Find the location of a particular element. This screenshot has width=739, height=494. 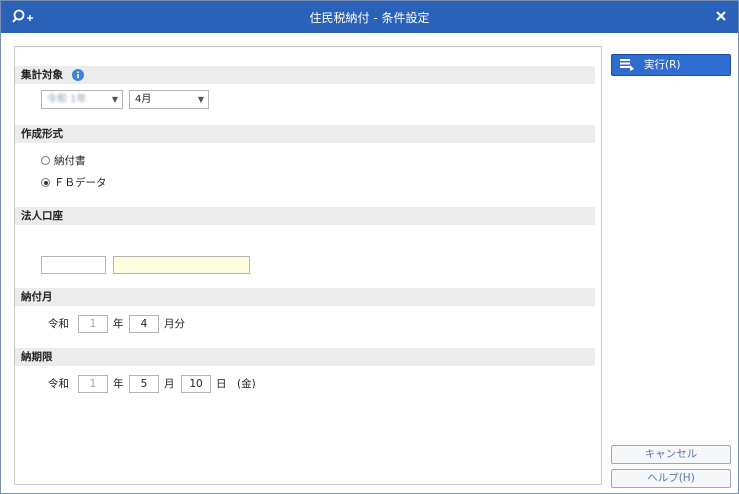

format-option-invoice: 納付書 is located at coordinates (63, 160).